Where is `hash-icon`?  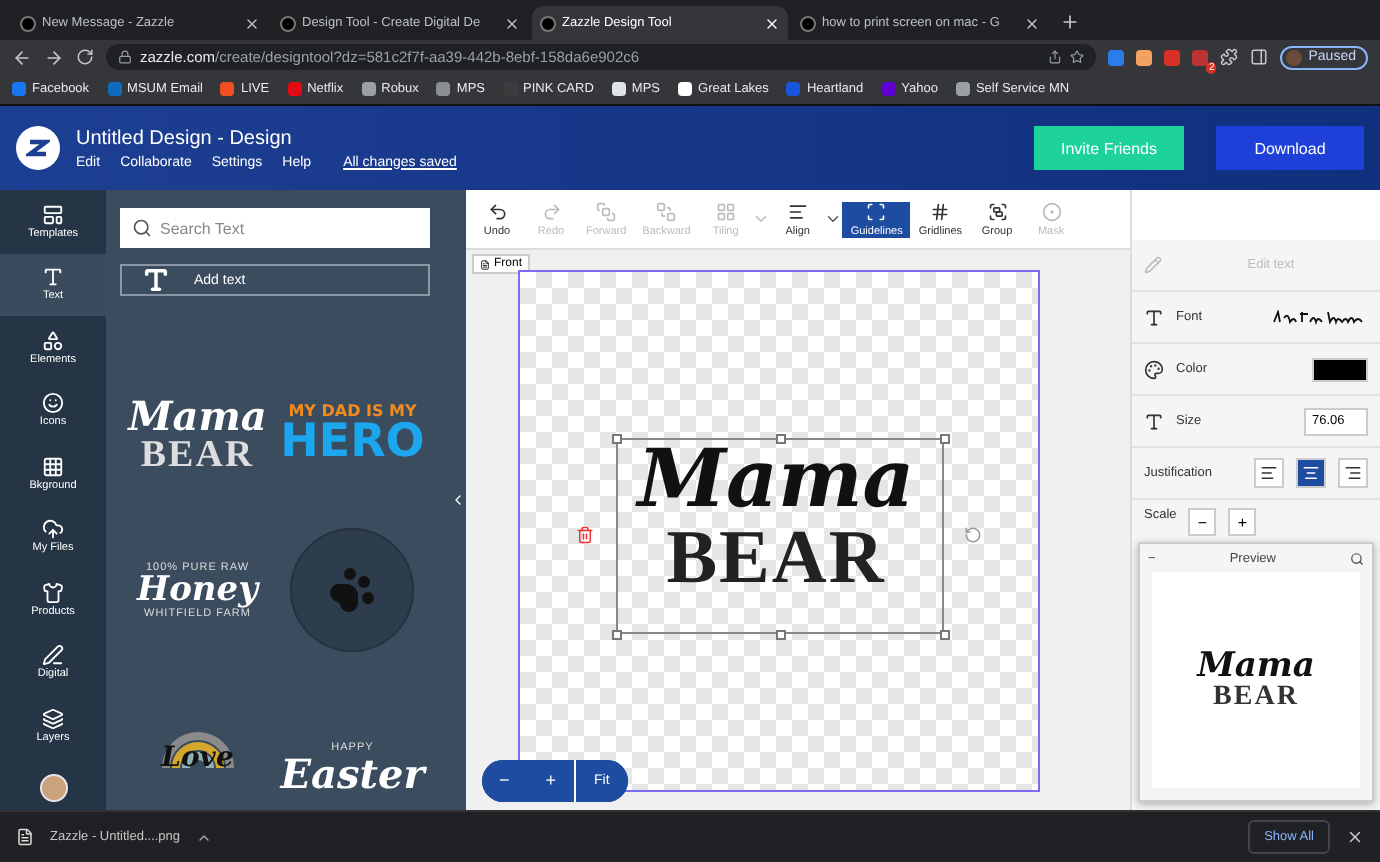
hash-icon is located at coordinates (940, 211).